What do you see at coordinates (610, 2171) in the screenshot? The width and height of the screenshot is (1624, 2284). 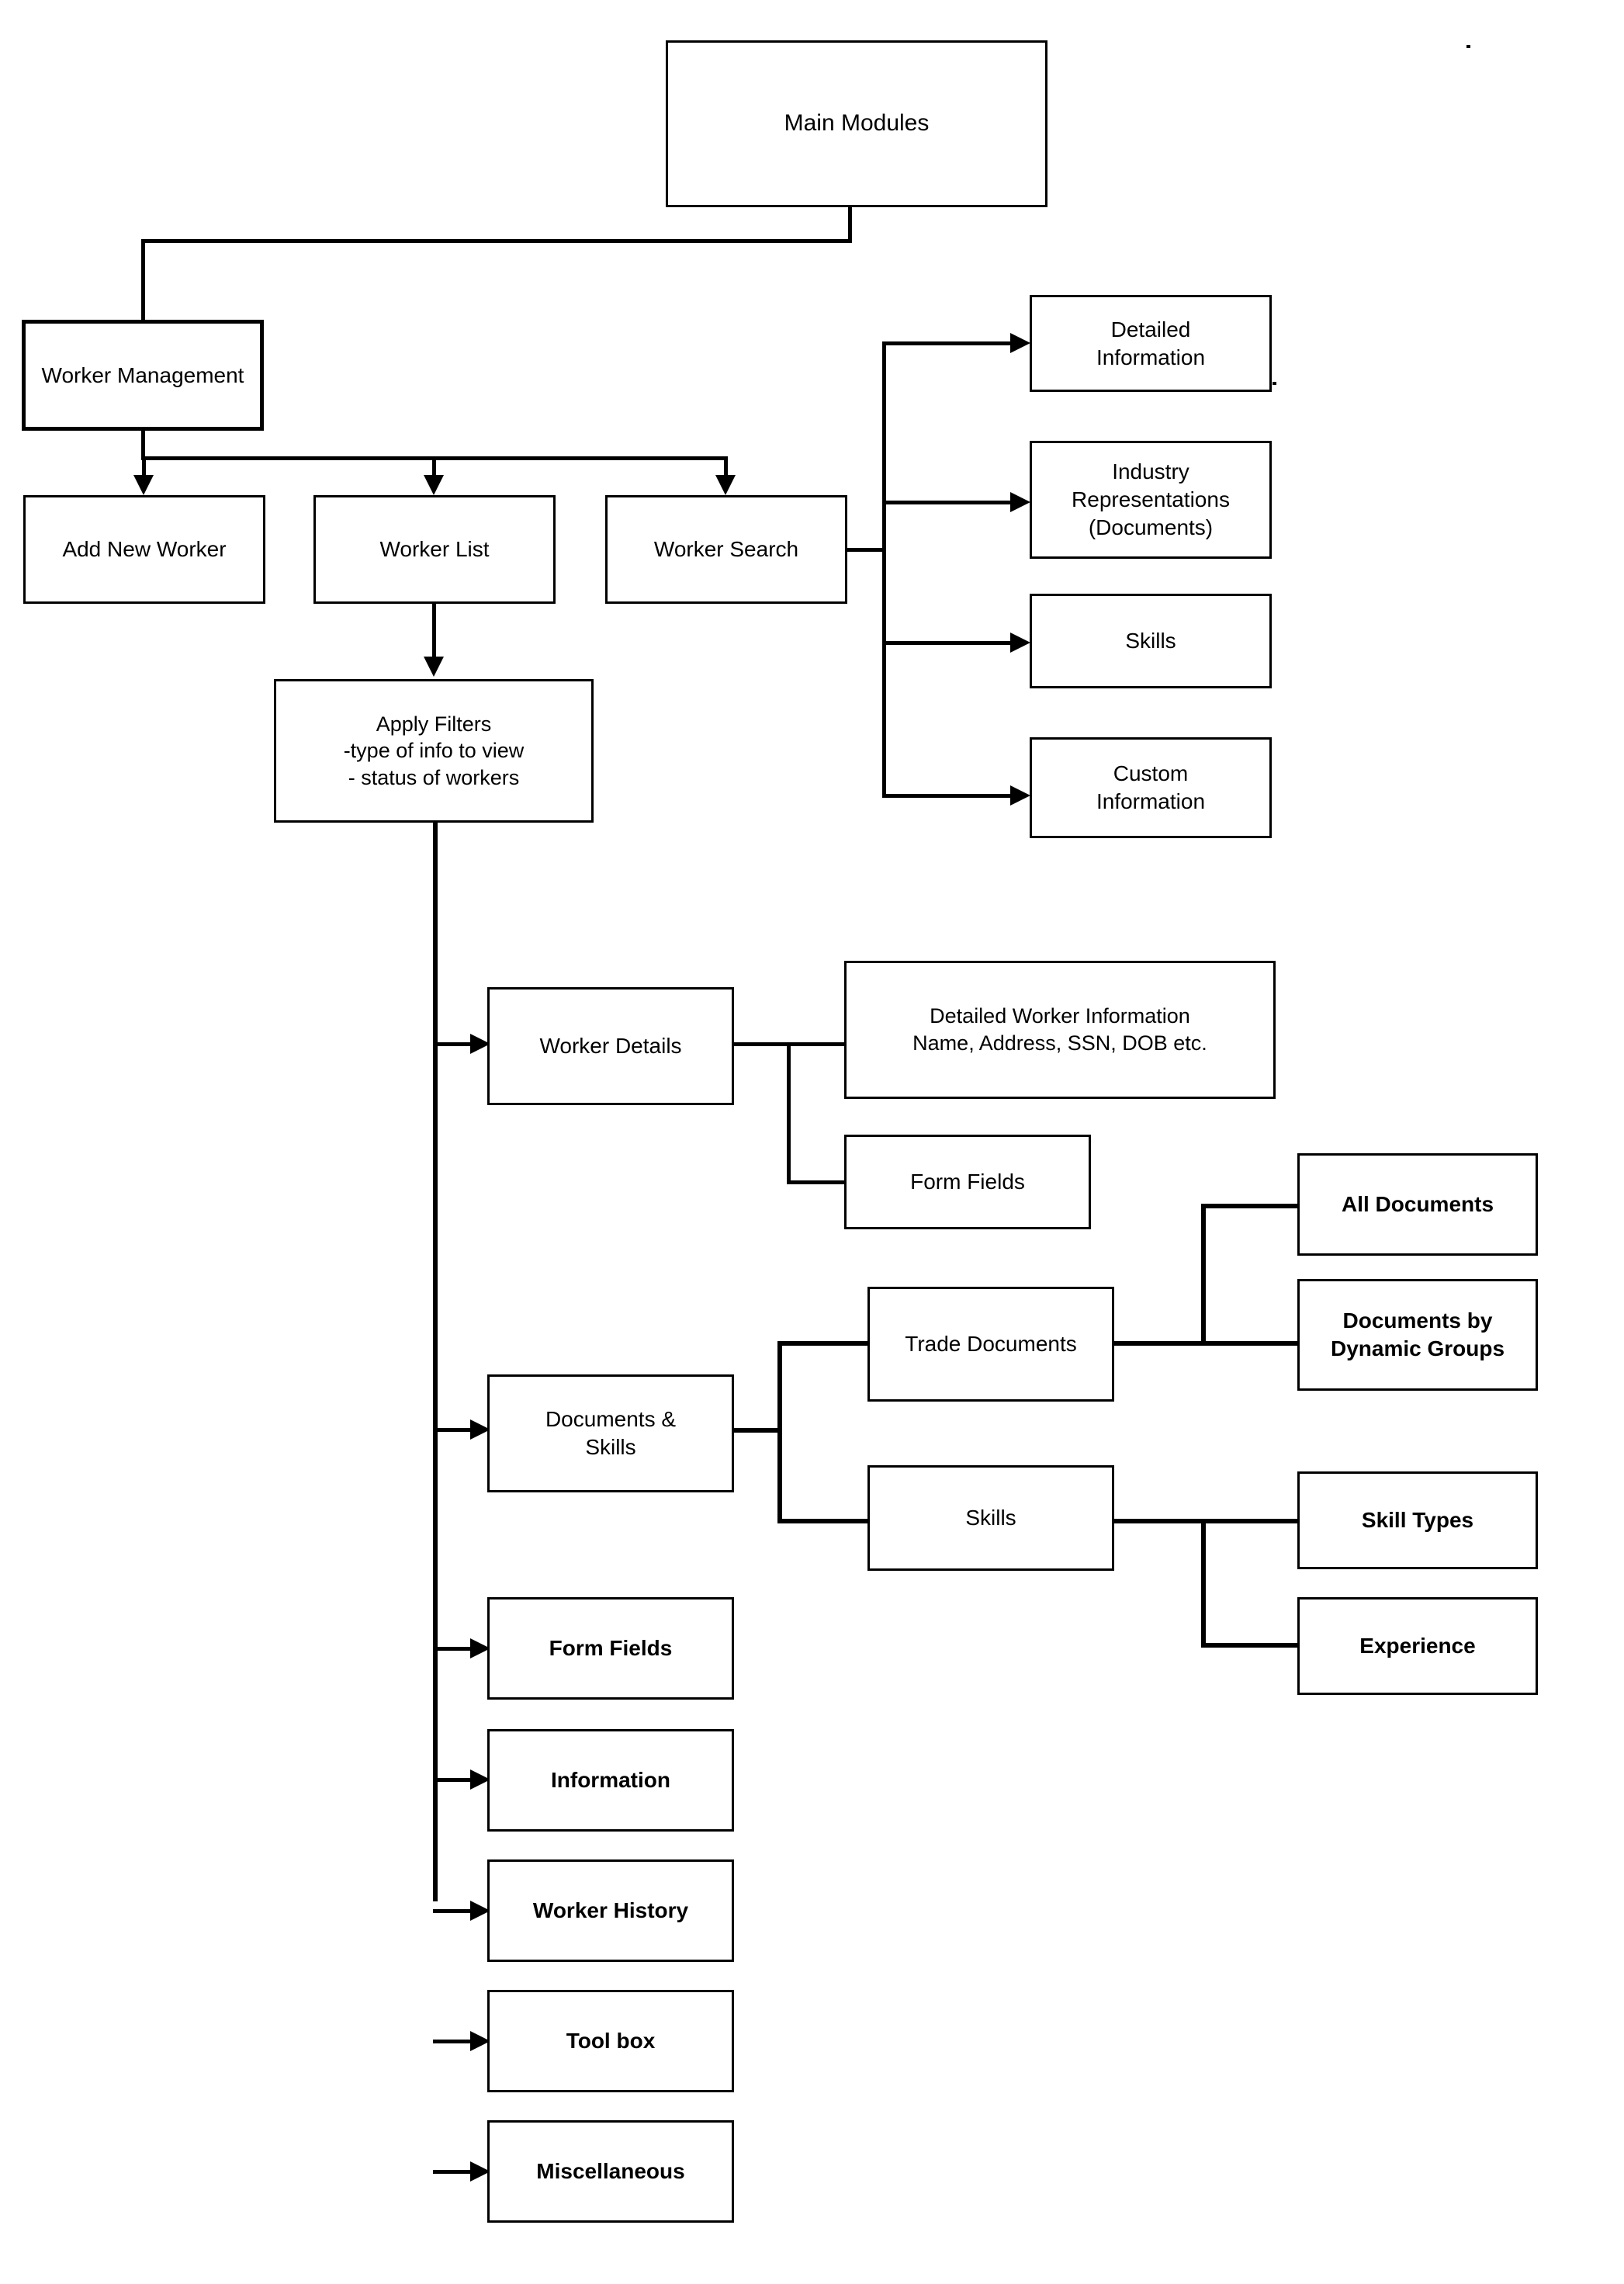 I see `node-miscellaneous: Miscellaneous` at bounding box center [610, 2171].